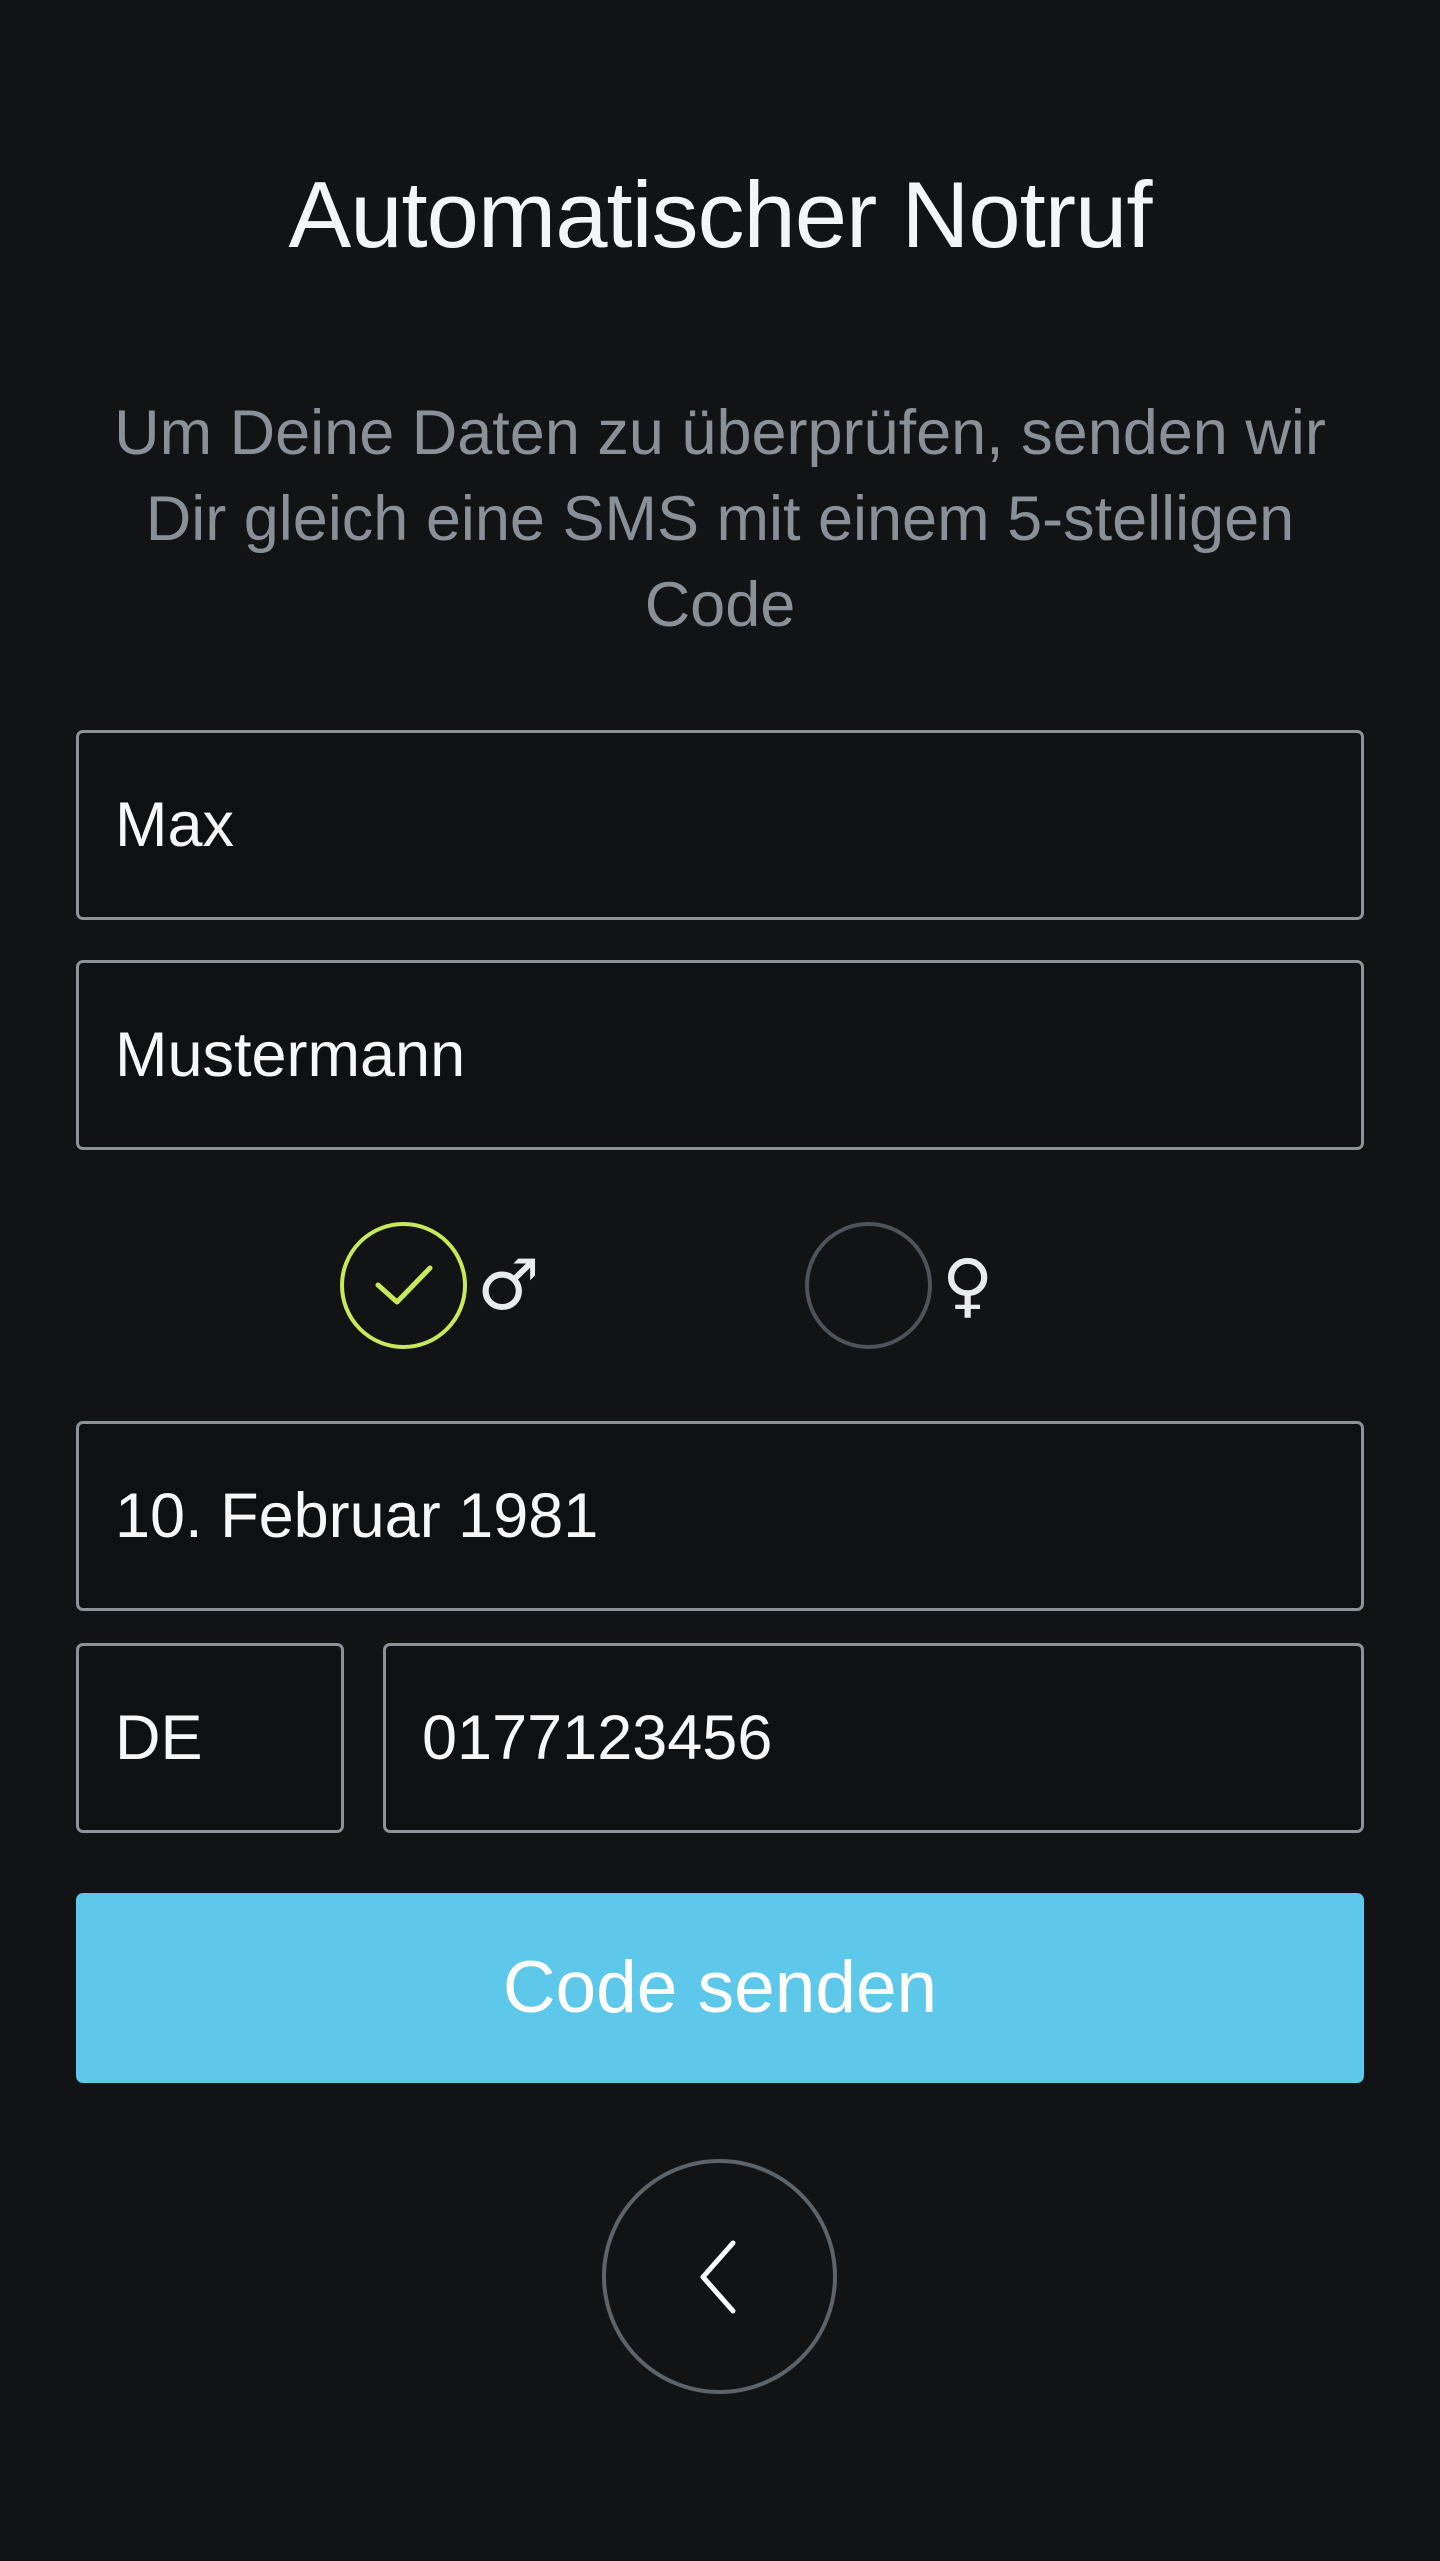  I want to click on country-code-value: DE, so click(159, 1737).